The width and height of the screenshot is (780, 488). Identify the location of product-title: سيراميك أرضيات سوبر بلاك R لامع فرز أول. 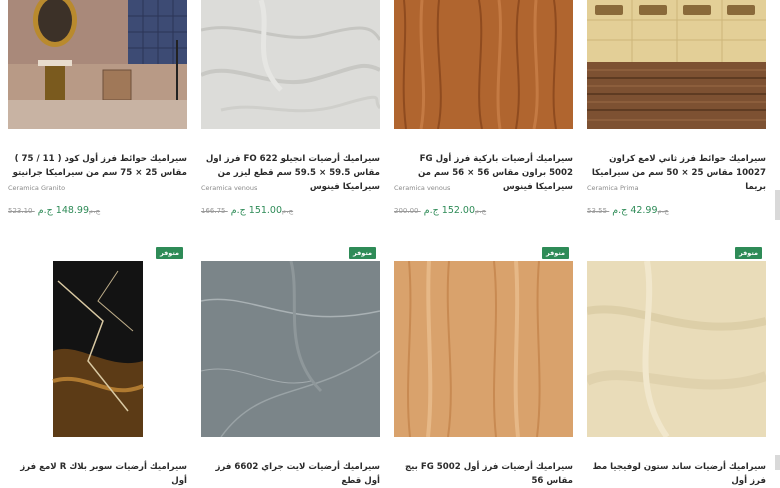
(97, 474).